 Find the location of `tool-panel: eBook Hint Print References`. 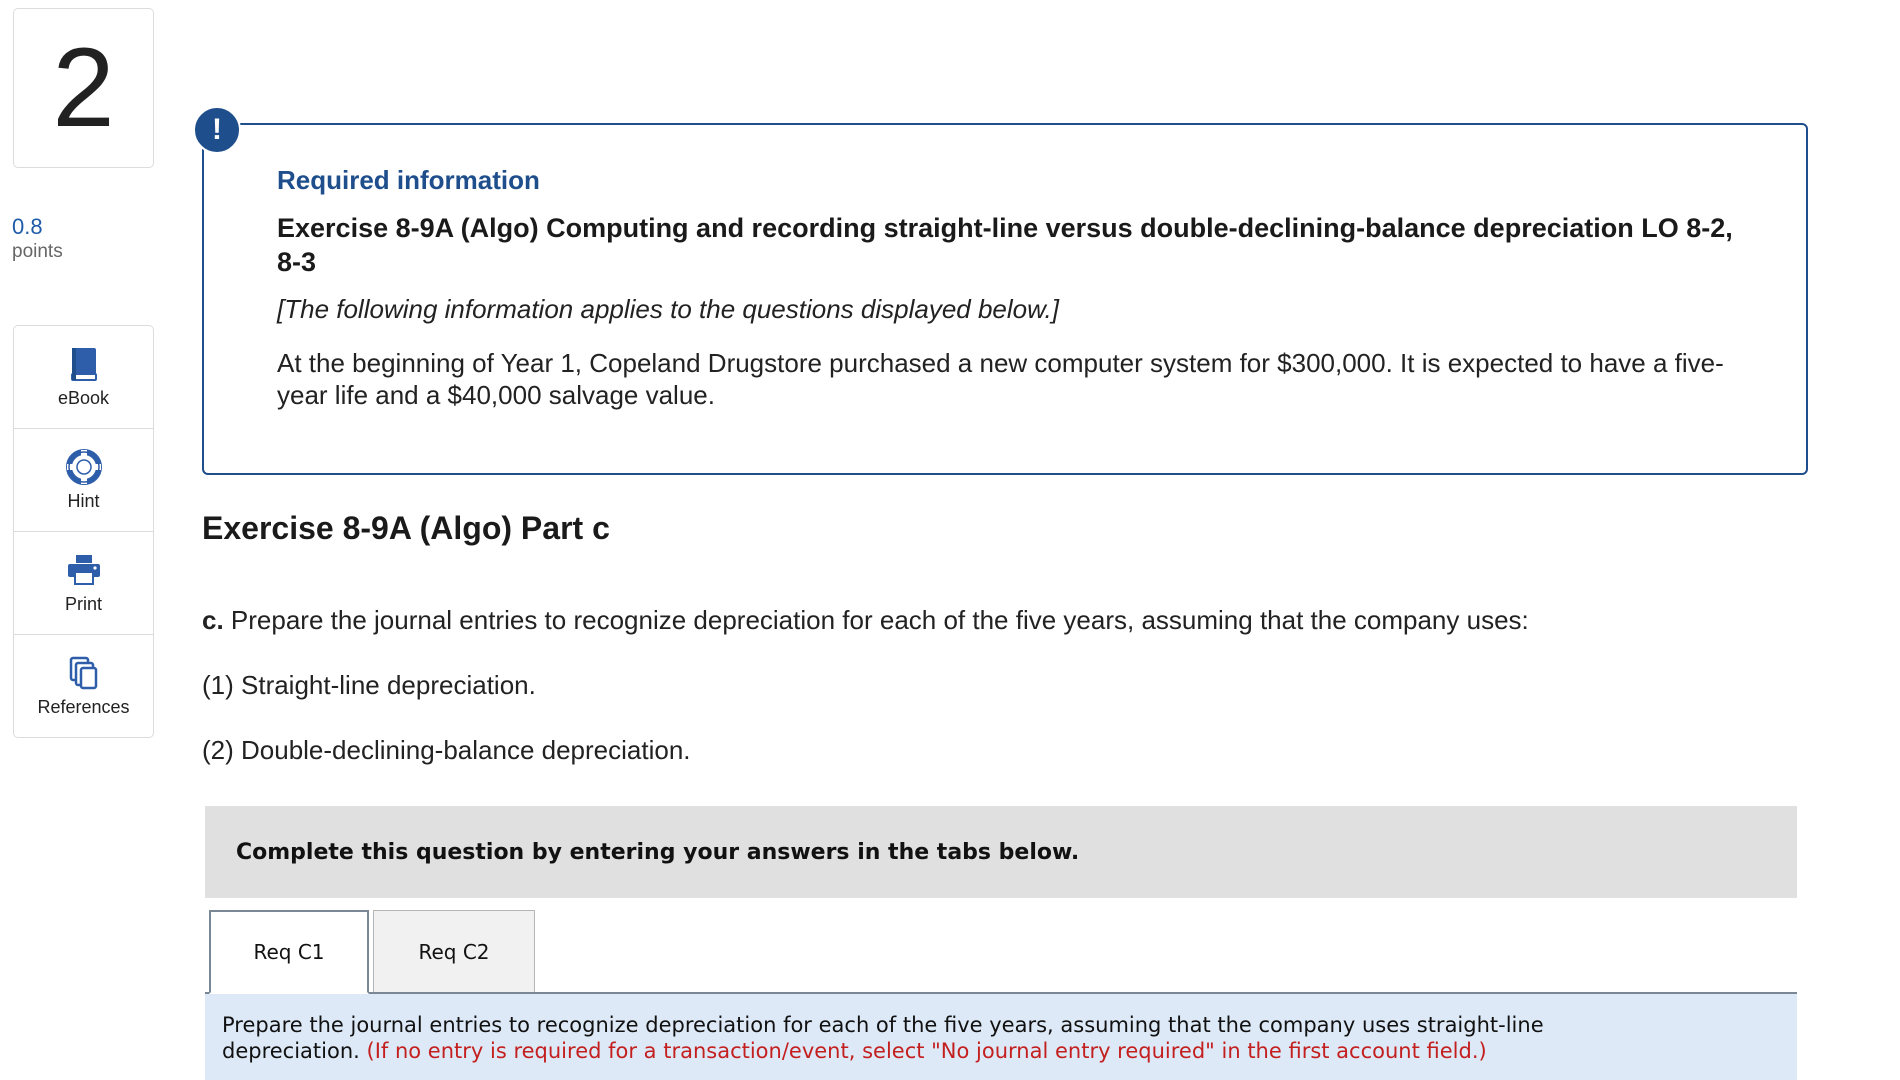

tool-panel: eBook Hint Print References is located at coordinates (83, 531).